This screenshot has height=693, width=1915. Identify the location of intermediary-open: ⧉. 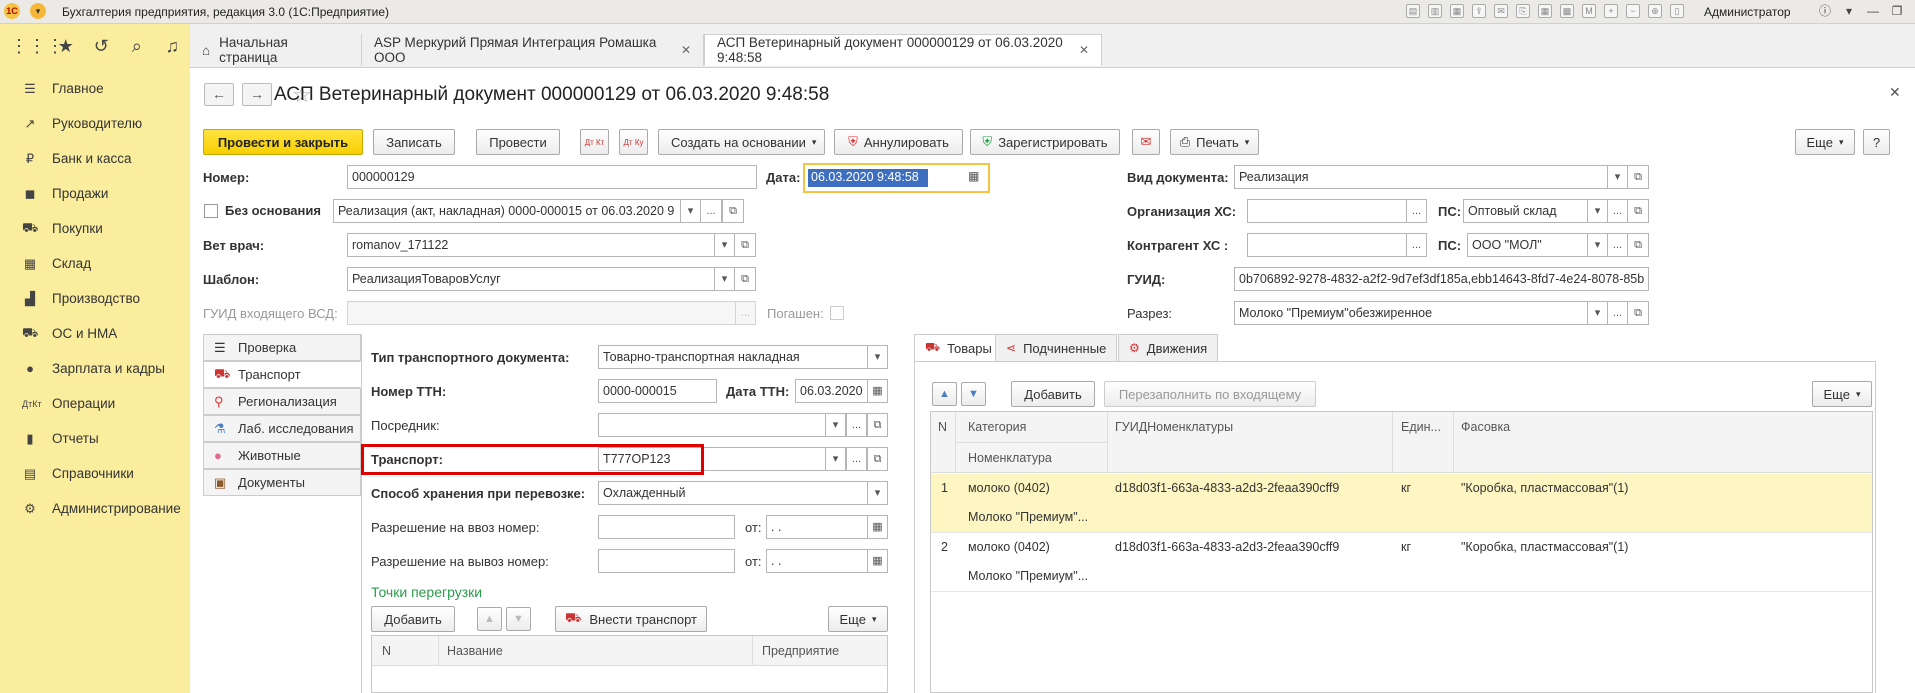
(877, 425).